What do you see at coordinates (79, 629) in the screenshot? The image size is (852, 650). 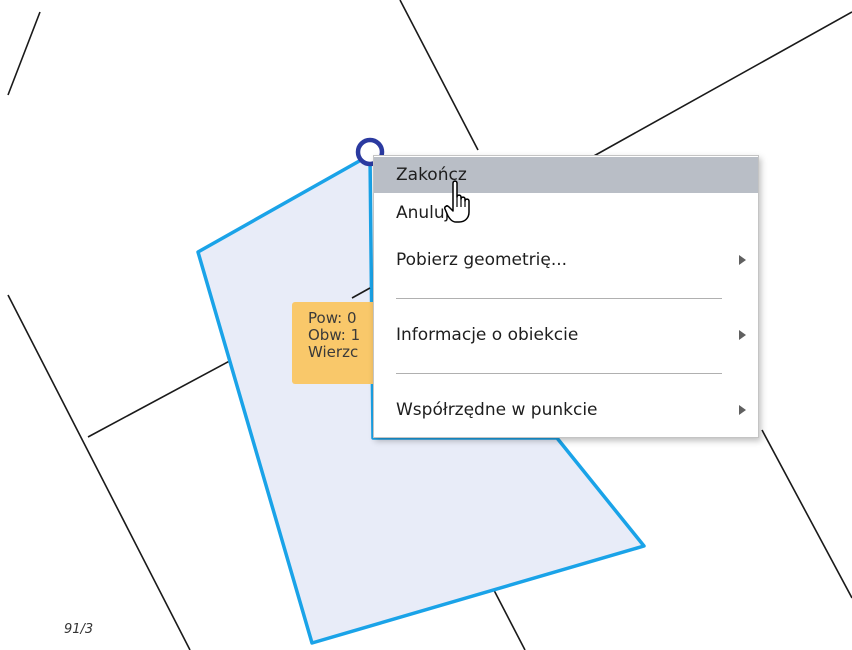 I see `parcel-number-label: 91/3` at bounding box center [79, 629].